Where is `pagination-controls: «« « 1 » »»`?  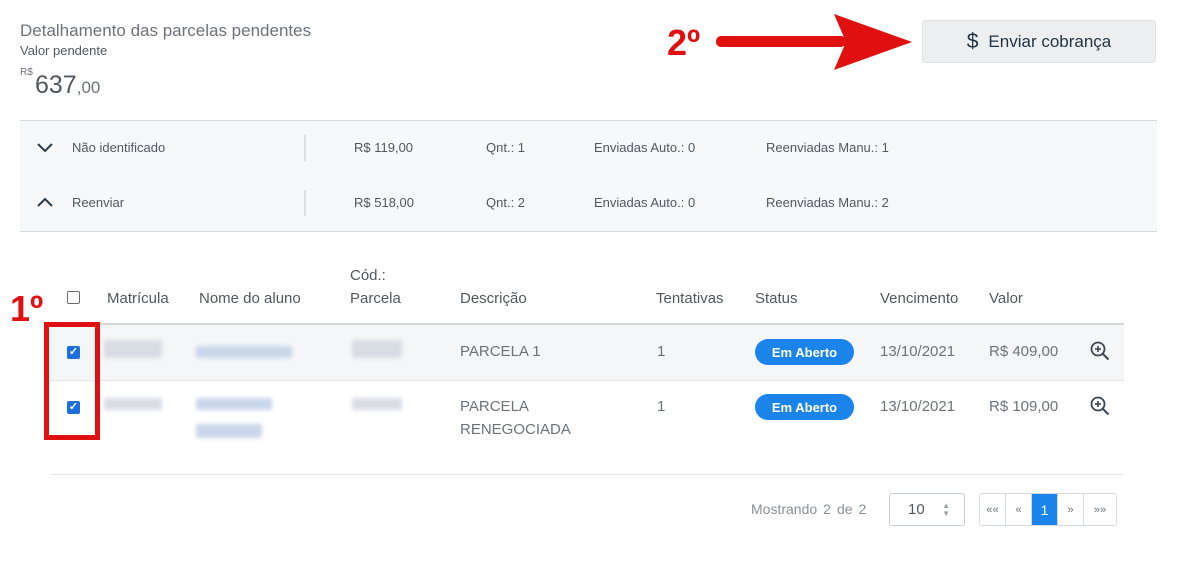 pagination-controls: «« « 1 » »» is located at coordinates (1048, 509).